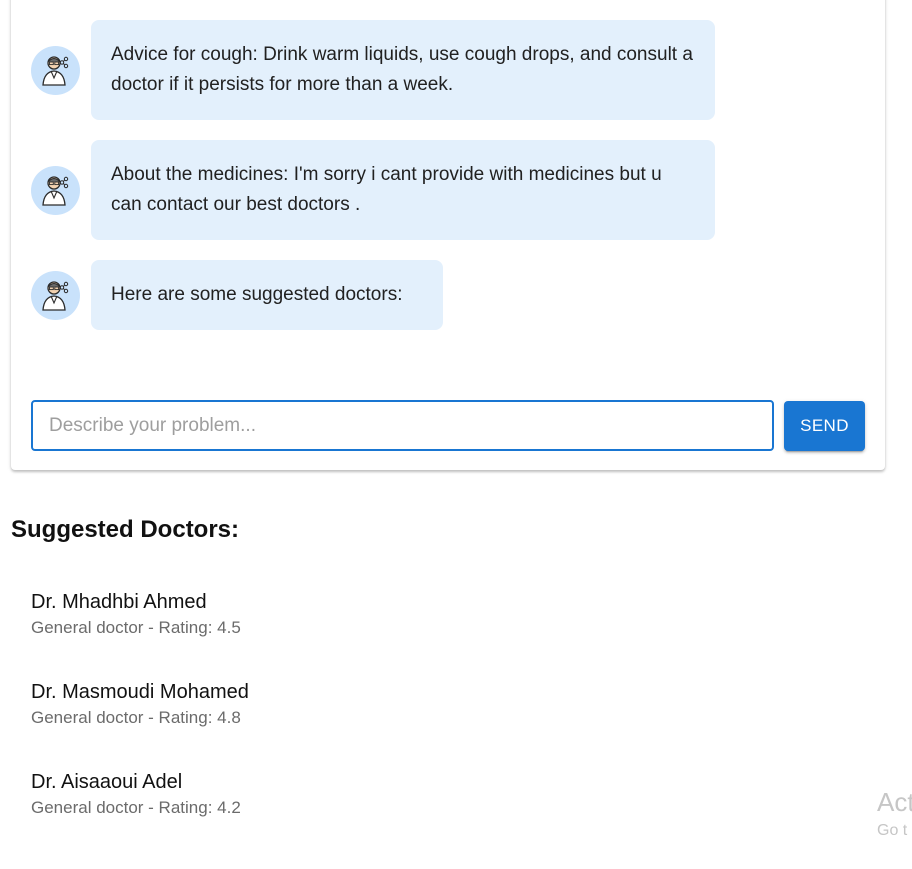  What do you see at coordinates (892, 830) in the screenshot?
I see `watermark-subtitle: Go t` at bounding box center [892, 830].